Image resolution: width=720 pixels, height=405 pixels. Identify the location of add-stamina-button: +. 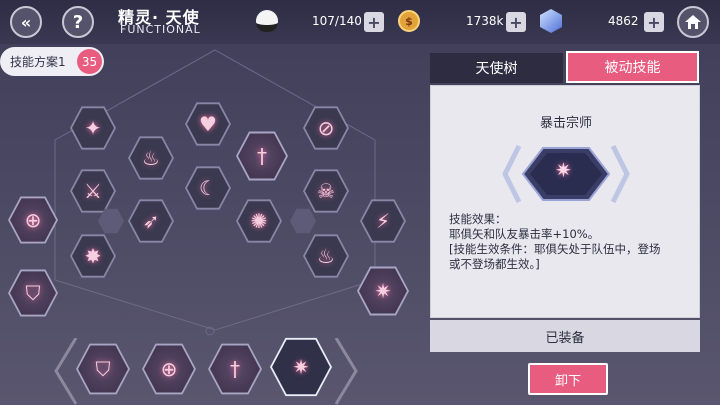
(374, 22).